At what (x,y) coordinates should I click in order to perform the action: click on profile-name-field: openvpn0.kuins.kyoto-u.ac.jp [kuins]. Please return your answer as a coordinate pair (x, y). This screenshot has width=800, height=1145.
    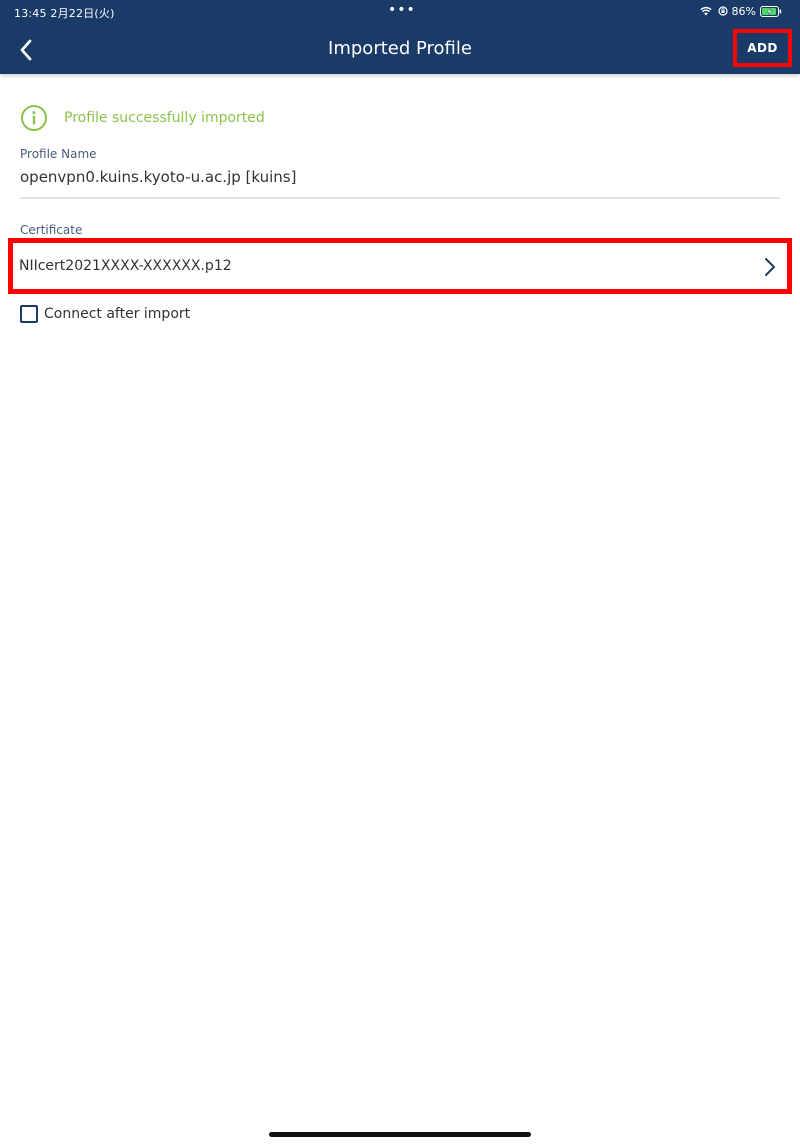
    Looking at the image, I should click on (158, 177).